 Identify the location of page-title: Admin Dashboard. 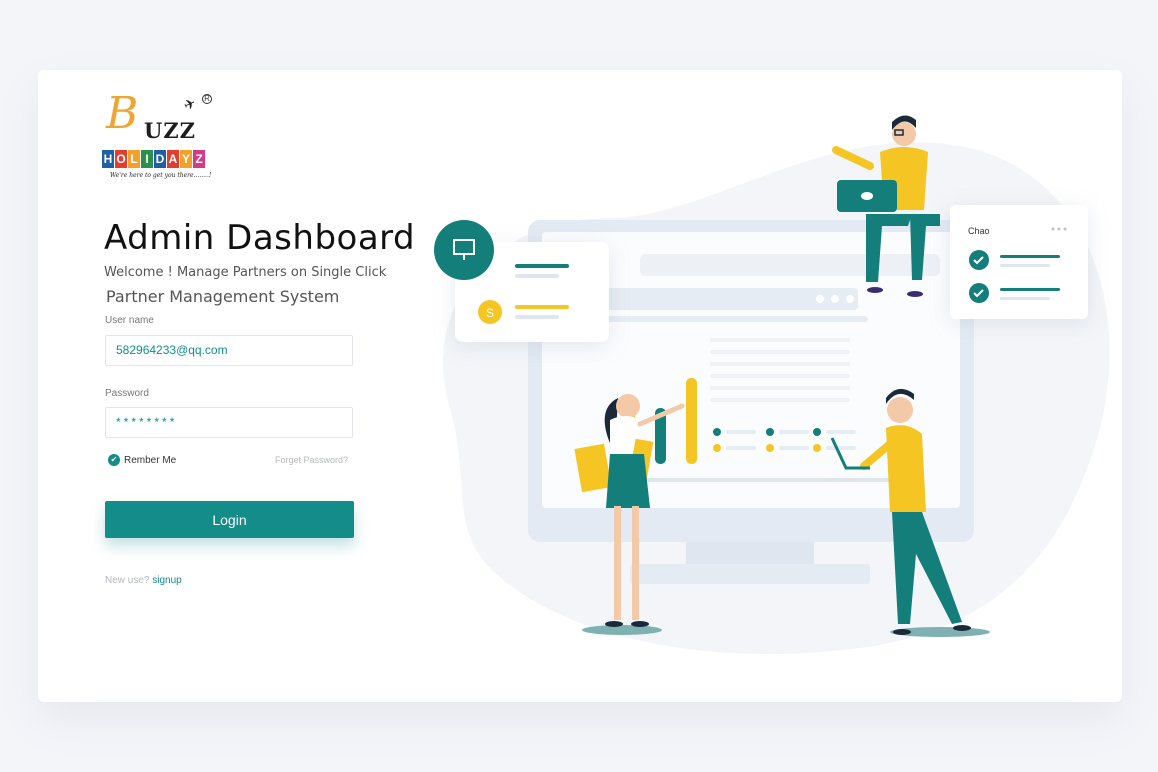
(260, 238).